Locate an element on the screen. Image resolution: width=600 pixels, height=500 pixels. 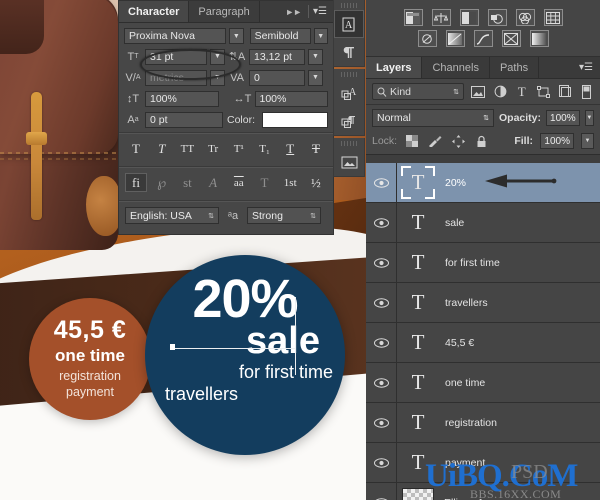
layer-name: travellers is located at coordinates (466, 303).